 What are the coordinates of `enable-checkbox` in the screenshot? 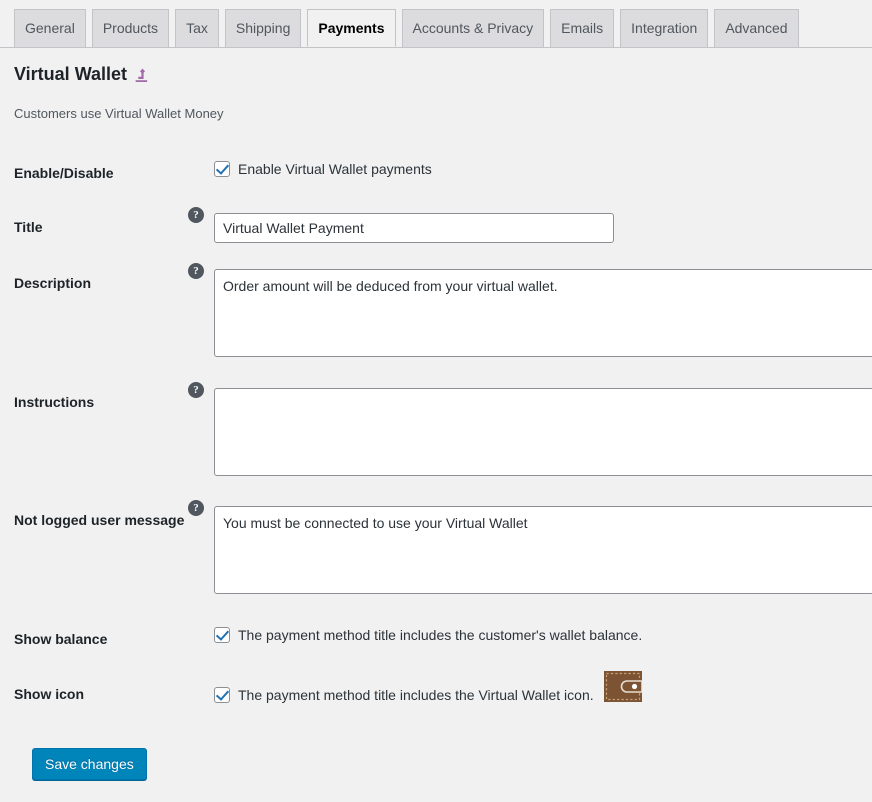 It's located at (222, 168).